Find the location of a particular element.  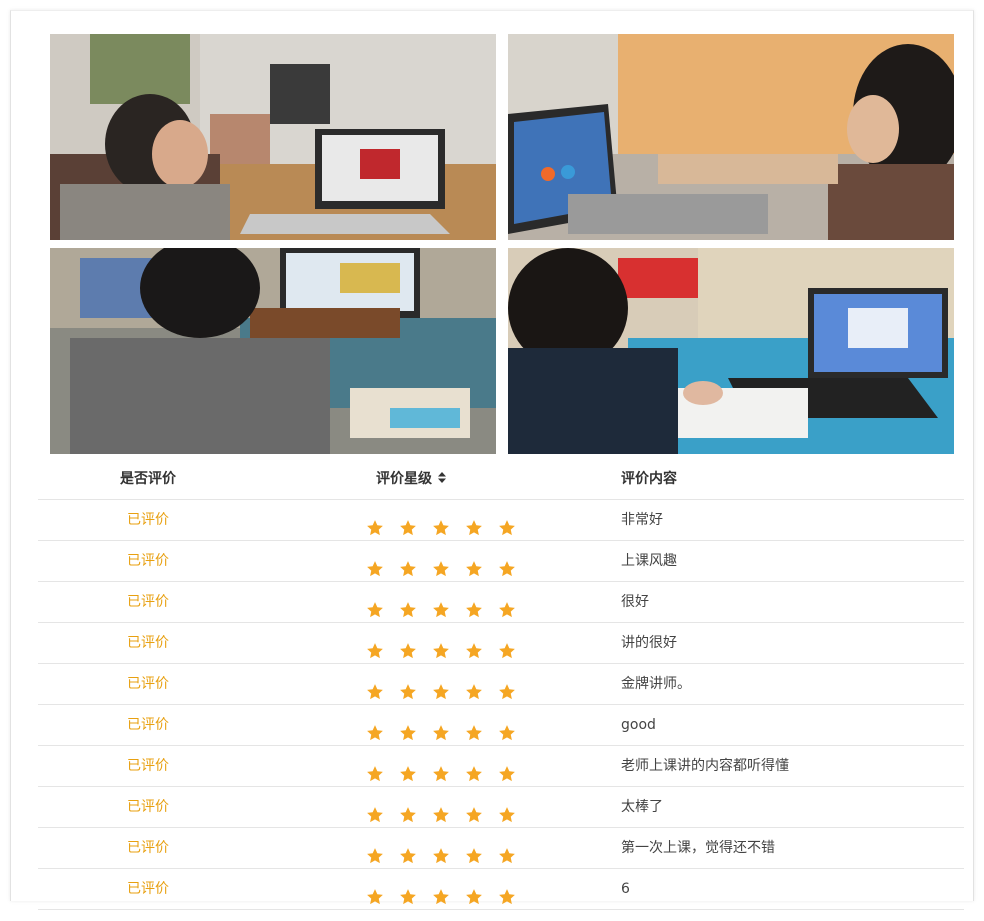

table-row: 已评价 太棒了 is located at coordinates (501, 807).